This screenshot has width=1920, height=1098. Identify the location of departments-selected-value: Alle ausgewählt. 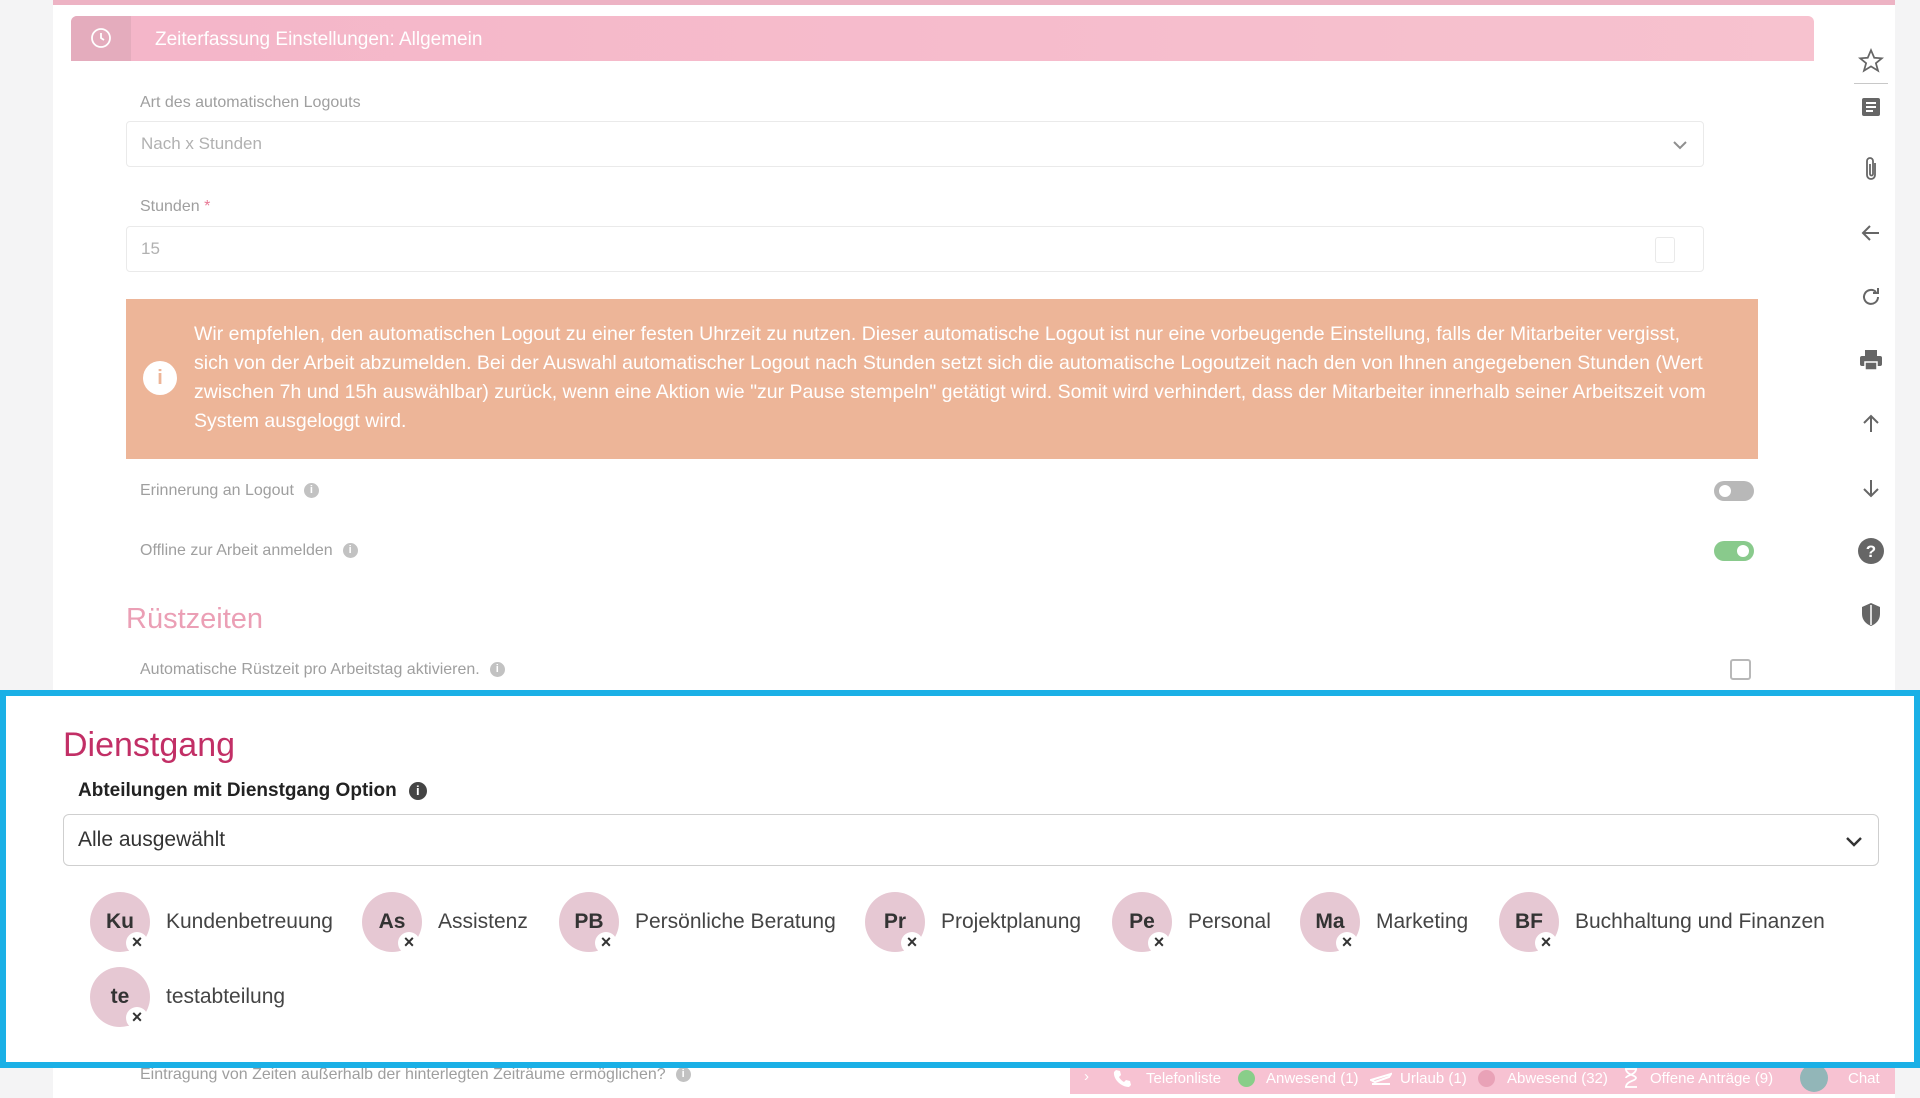
(152, 839).